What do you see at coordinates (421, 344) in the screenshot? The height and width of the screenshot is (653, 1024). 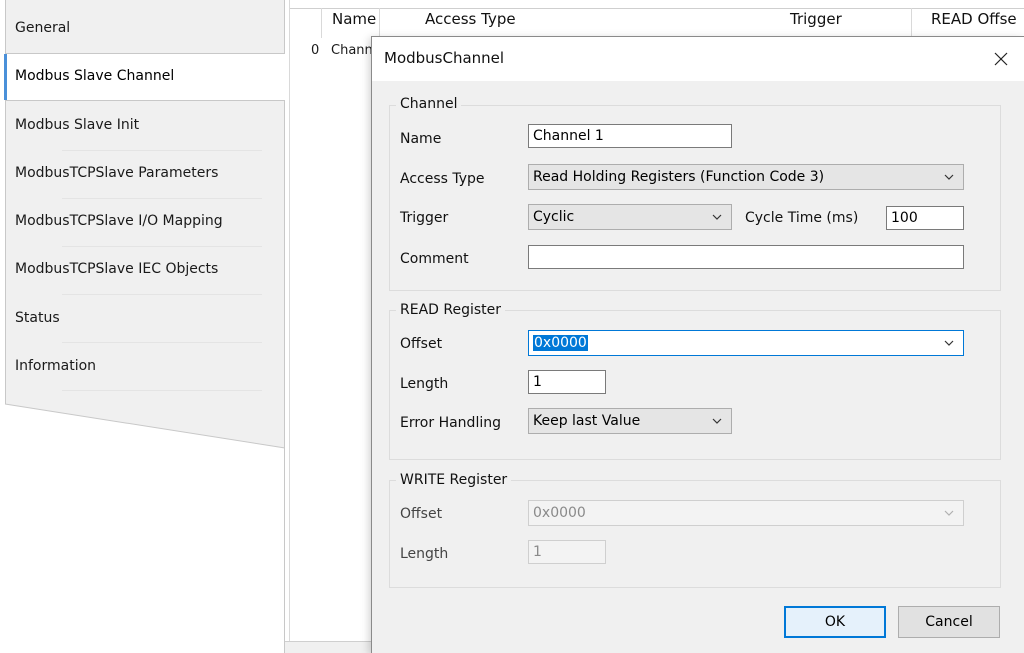 I see `read-offset-label: Offset` at bounding box center [421, 344].